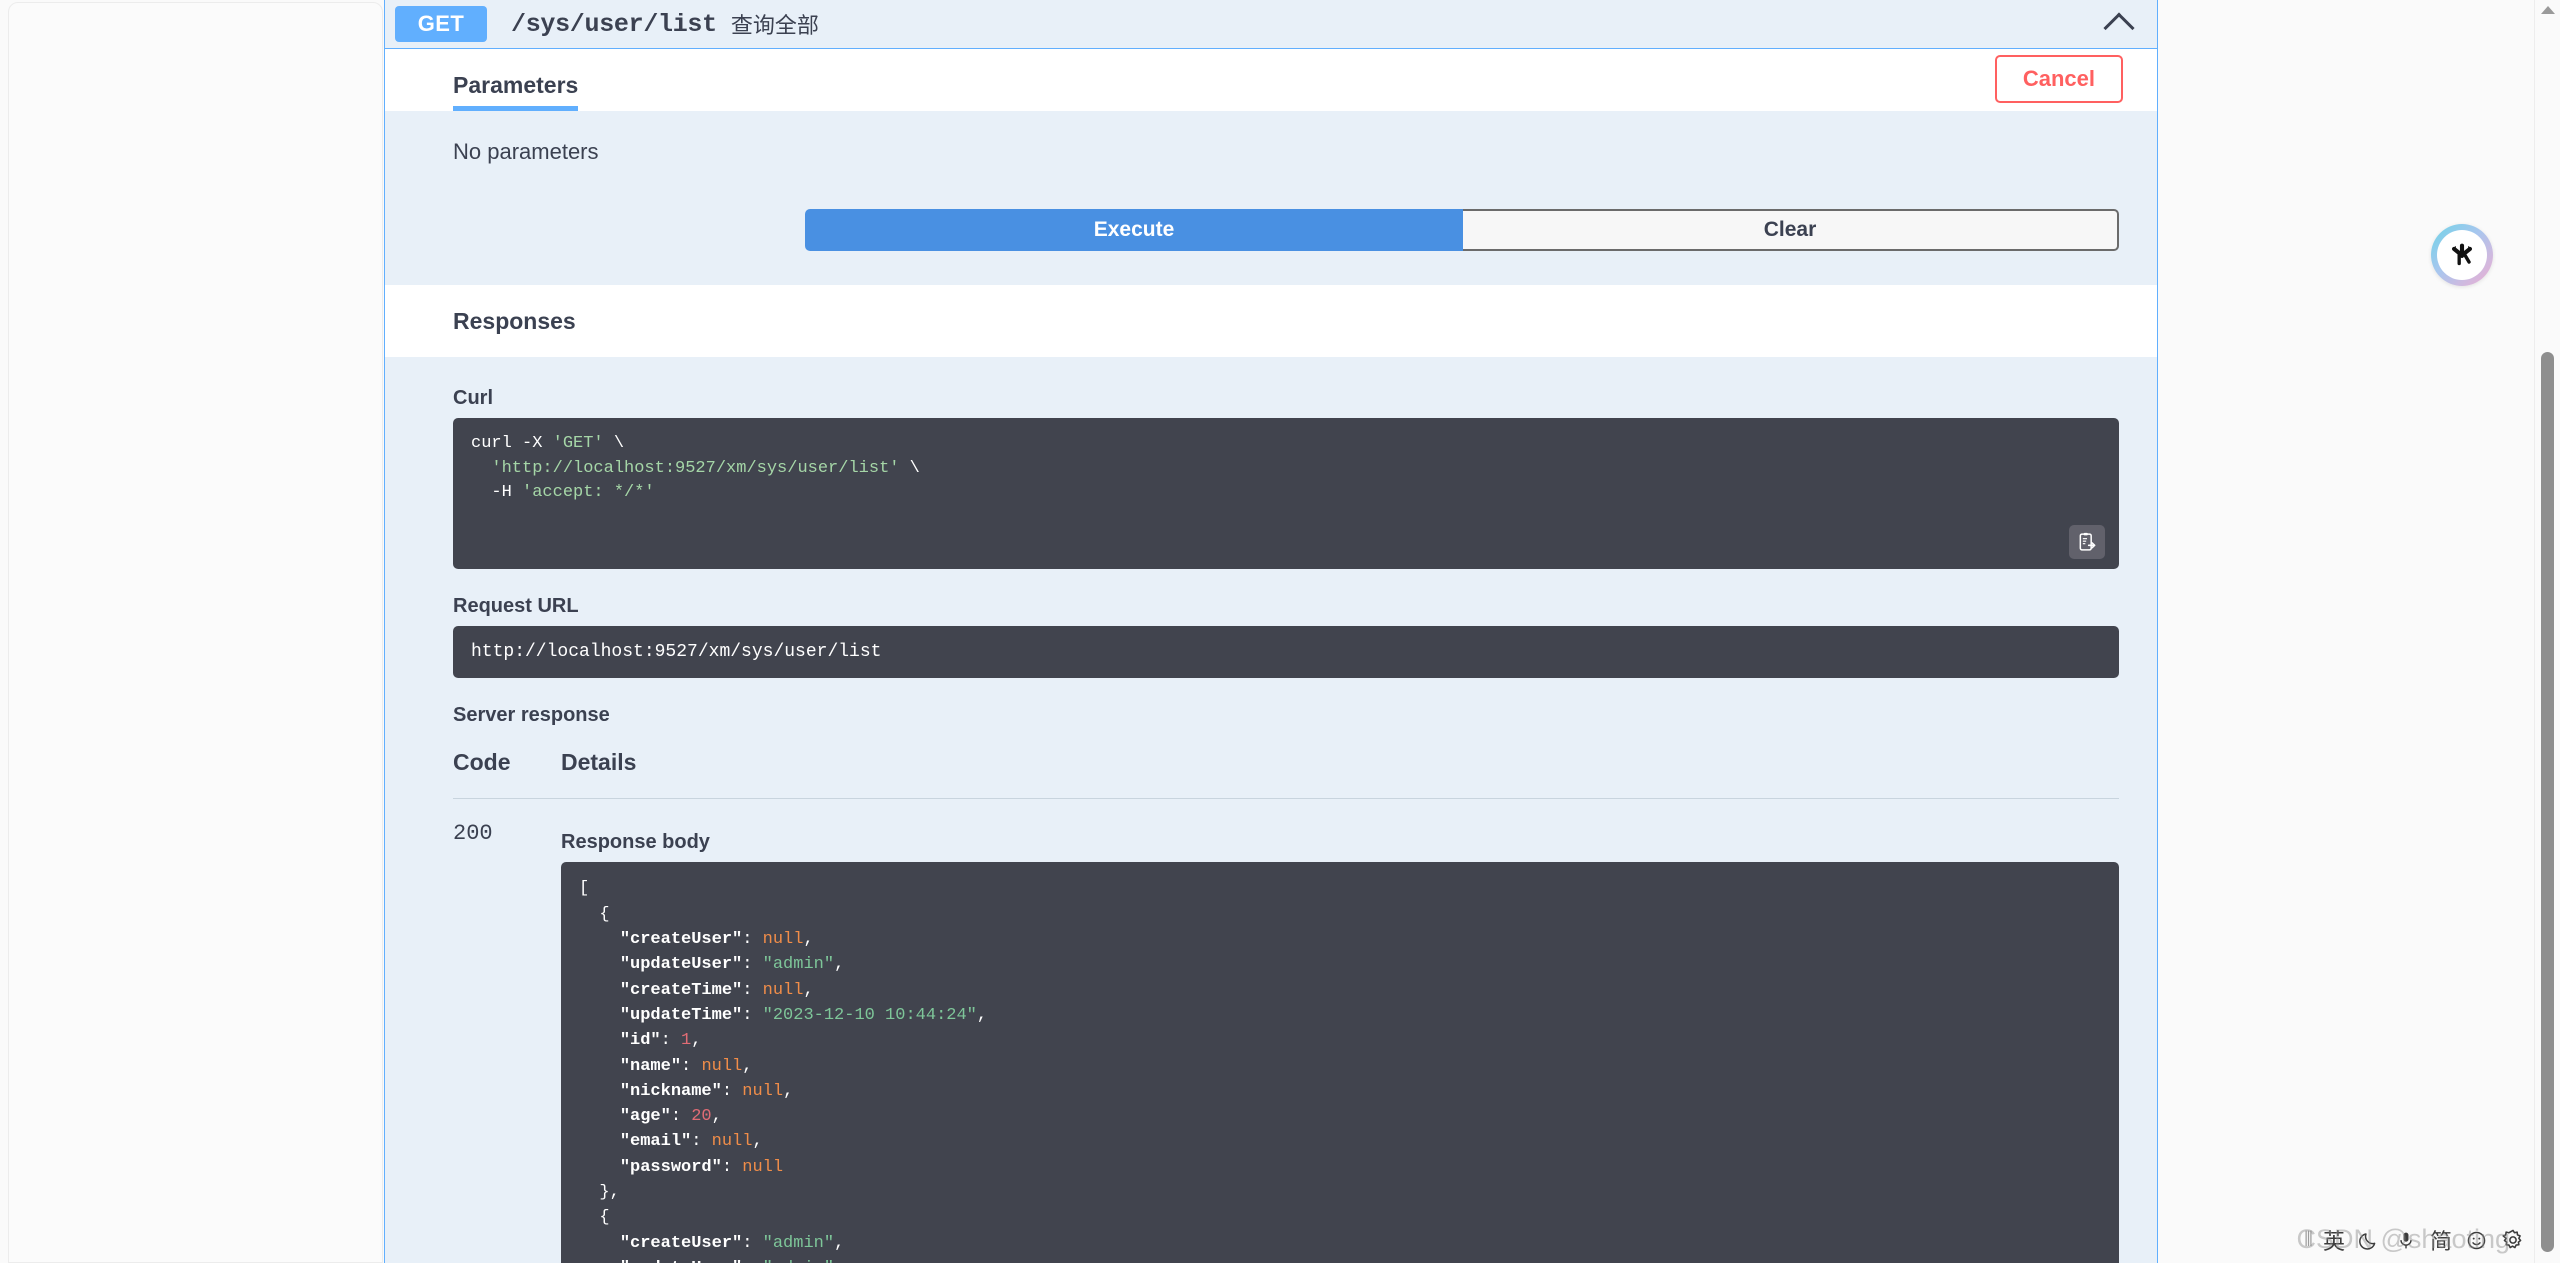  What do you see at coordinates (516, 606) in the screenshot?
I see `request-url-label: Request URL` at bounding box center [516, 606].